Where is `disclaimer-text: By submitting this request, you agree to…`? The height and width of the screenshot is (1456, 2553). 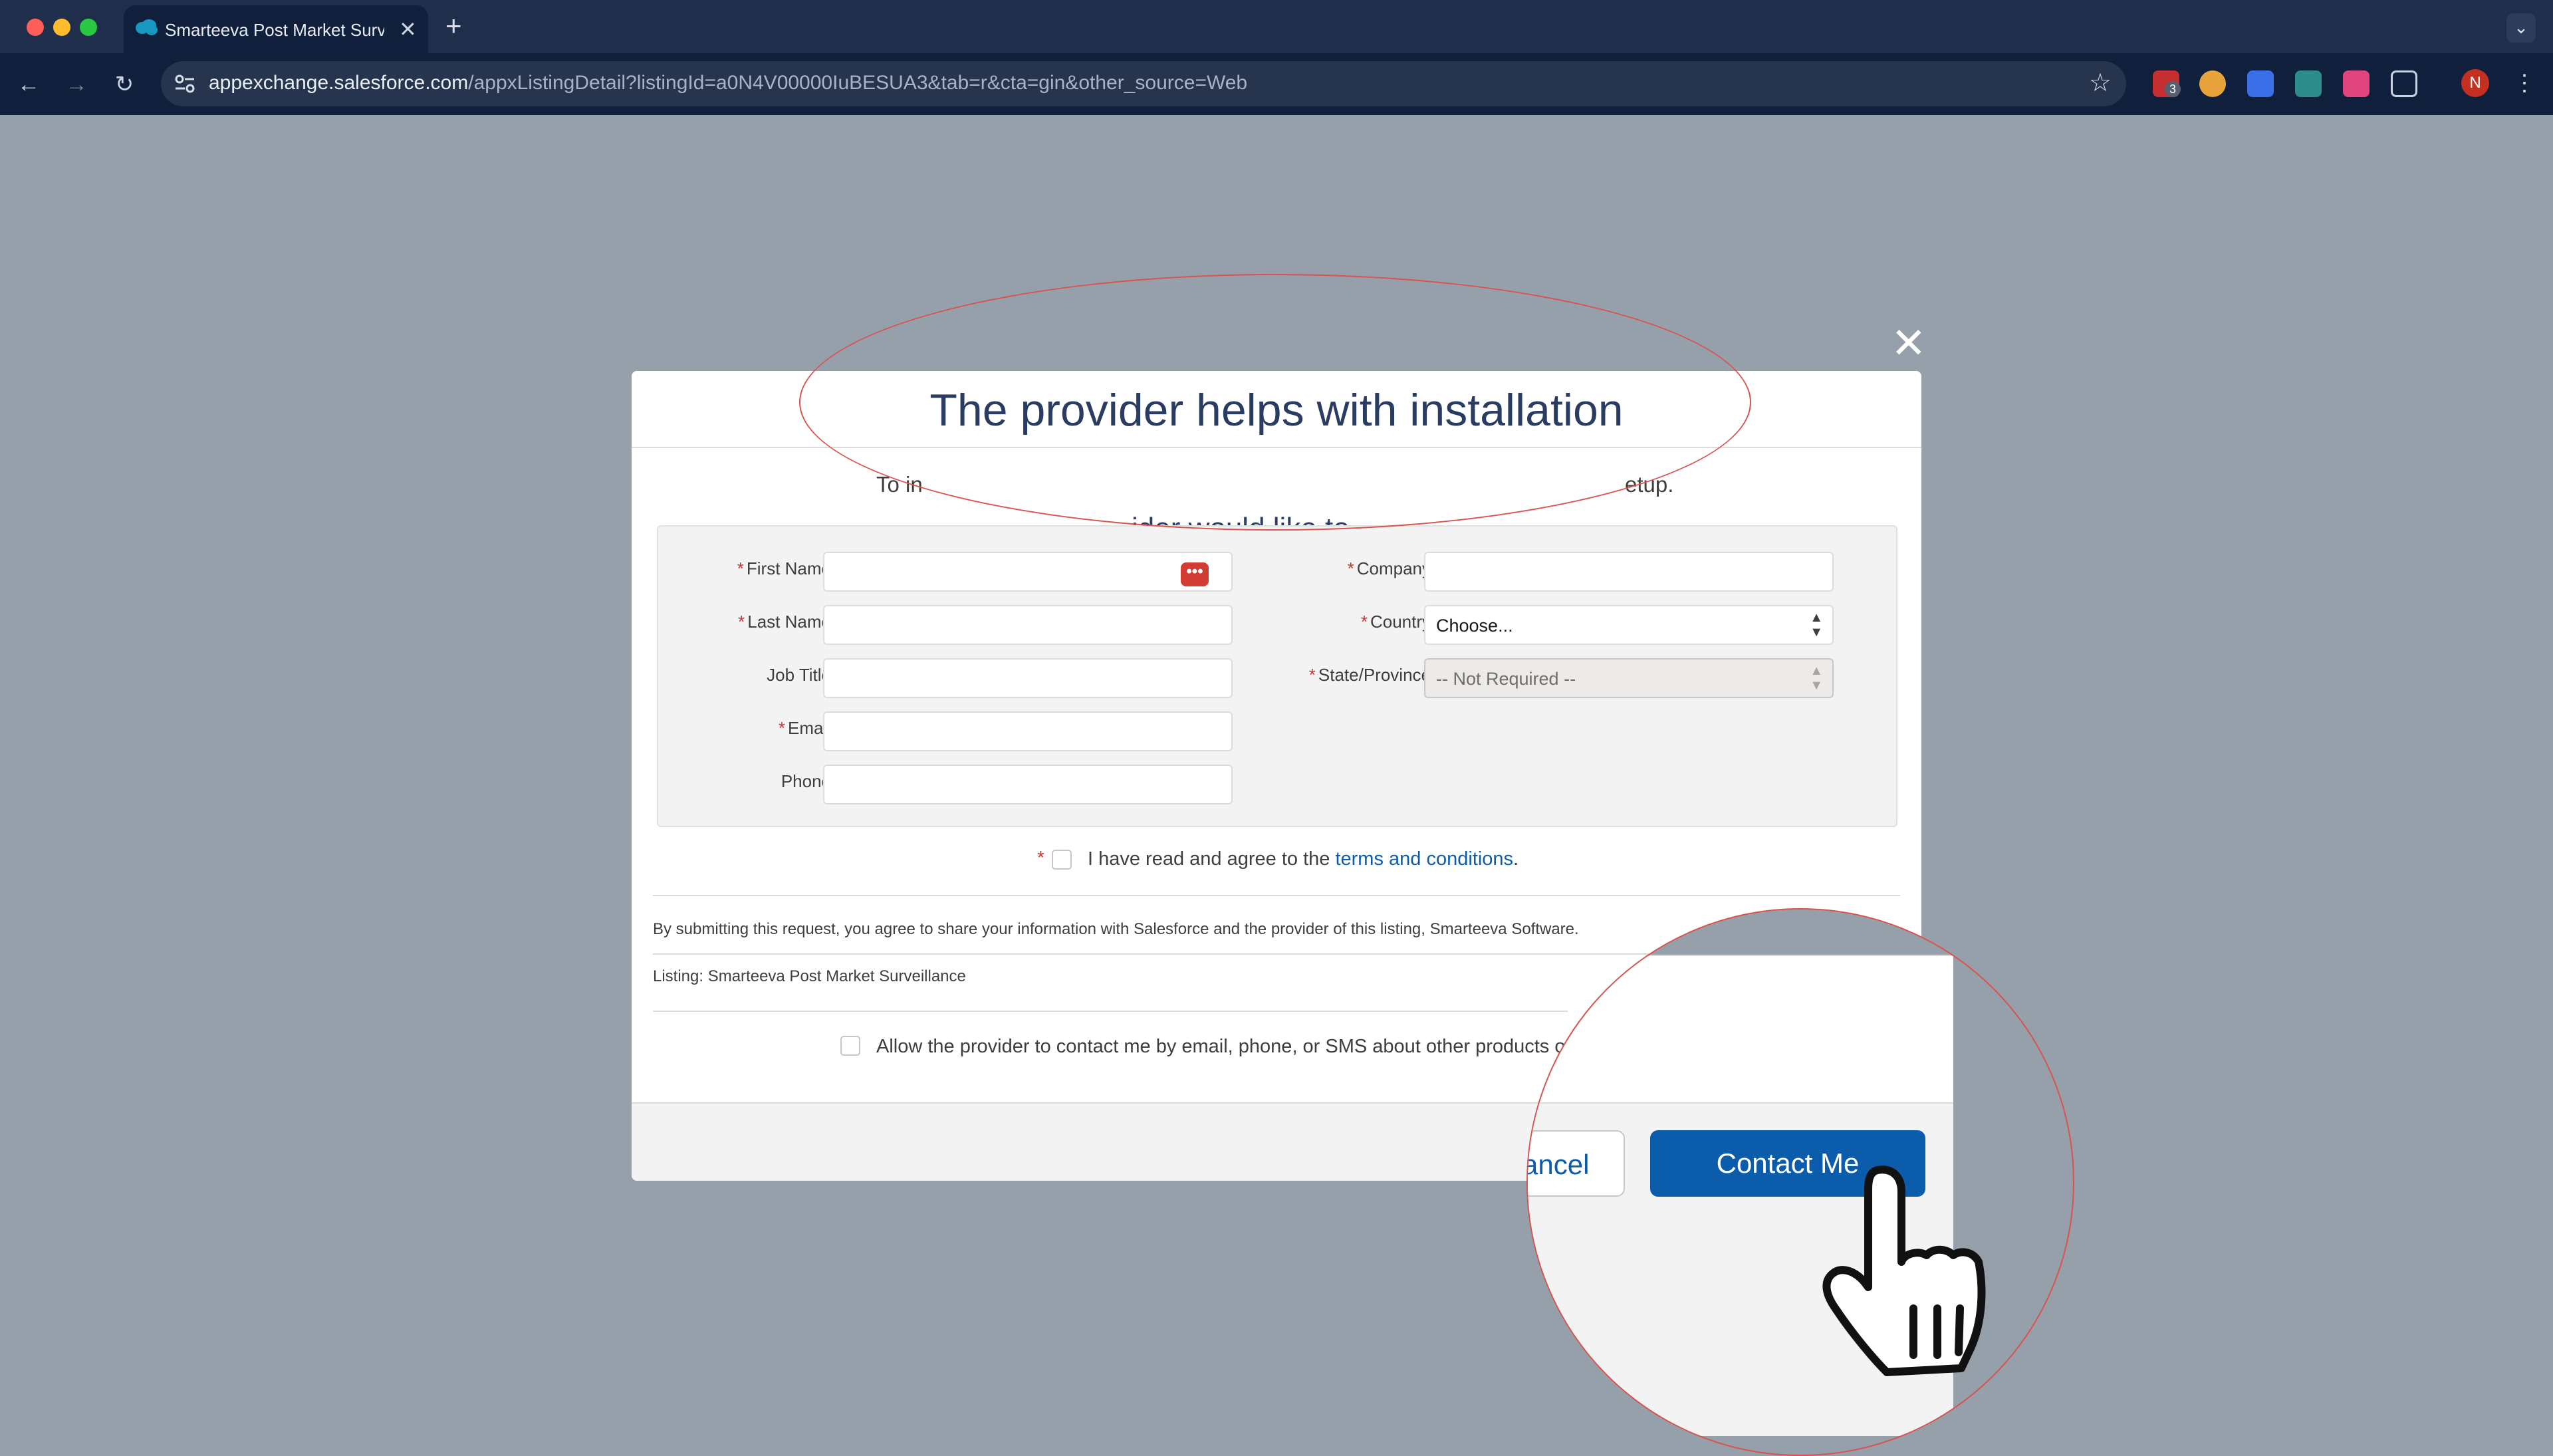
disclaimer-text: By submitting this request, you agree to… is located at coordinates (1116, 929).